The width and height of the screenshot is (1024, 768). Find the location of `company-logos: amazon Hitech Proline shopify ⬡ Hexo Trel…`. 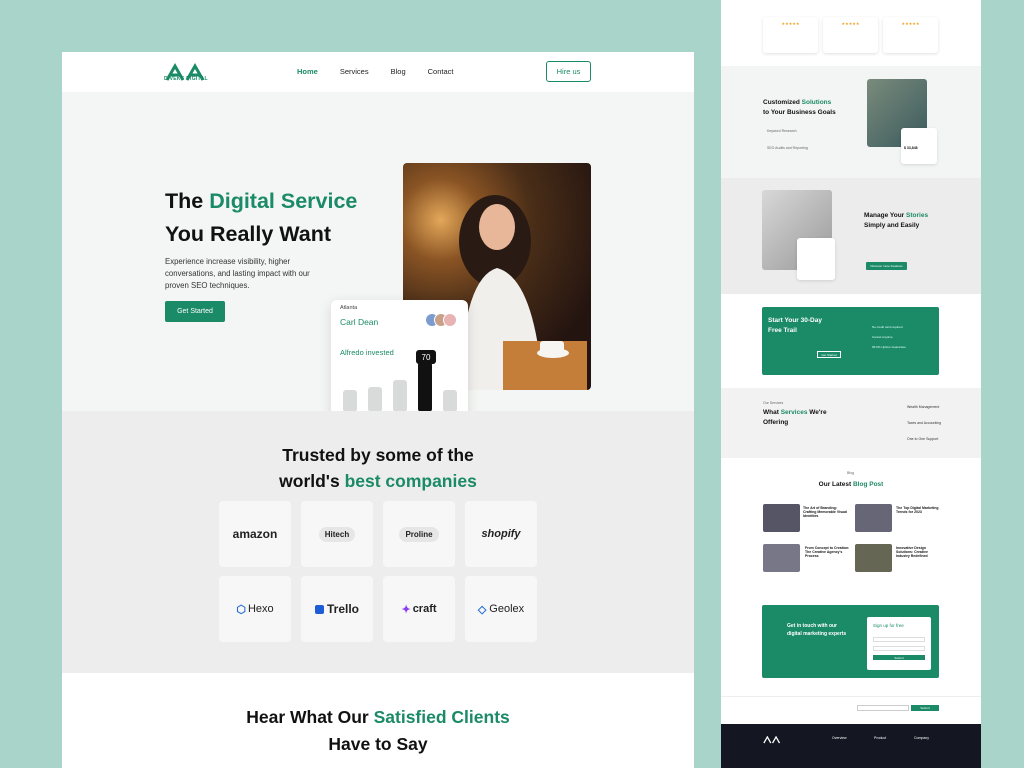

company-logos: amazon Hitech Proline shopify ⬡ Hexo Trel… is located at coordinates (378, 571).